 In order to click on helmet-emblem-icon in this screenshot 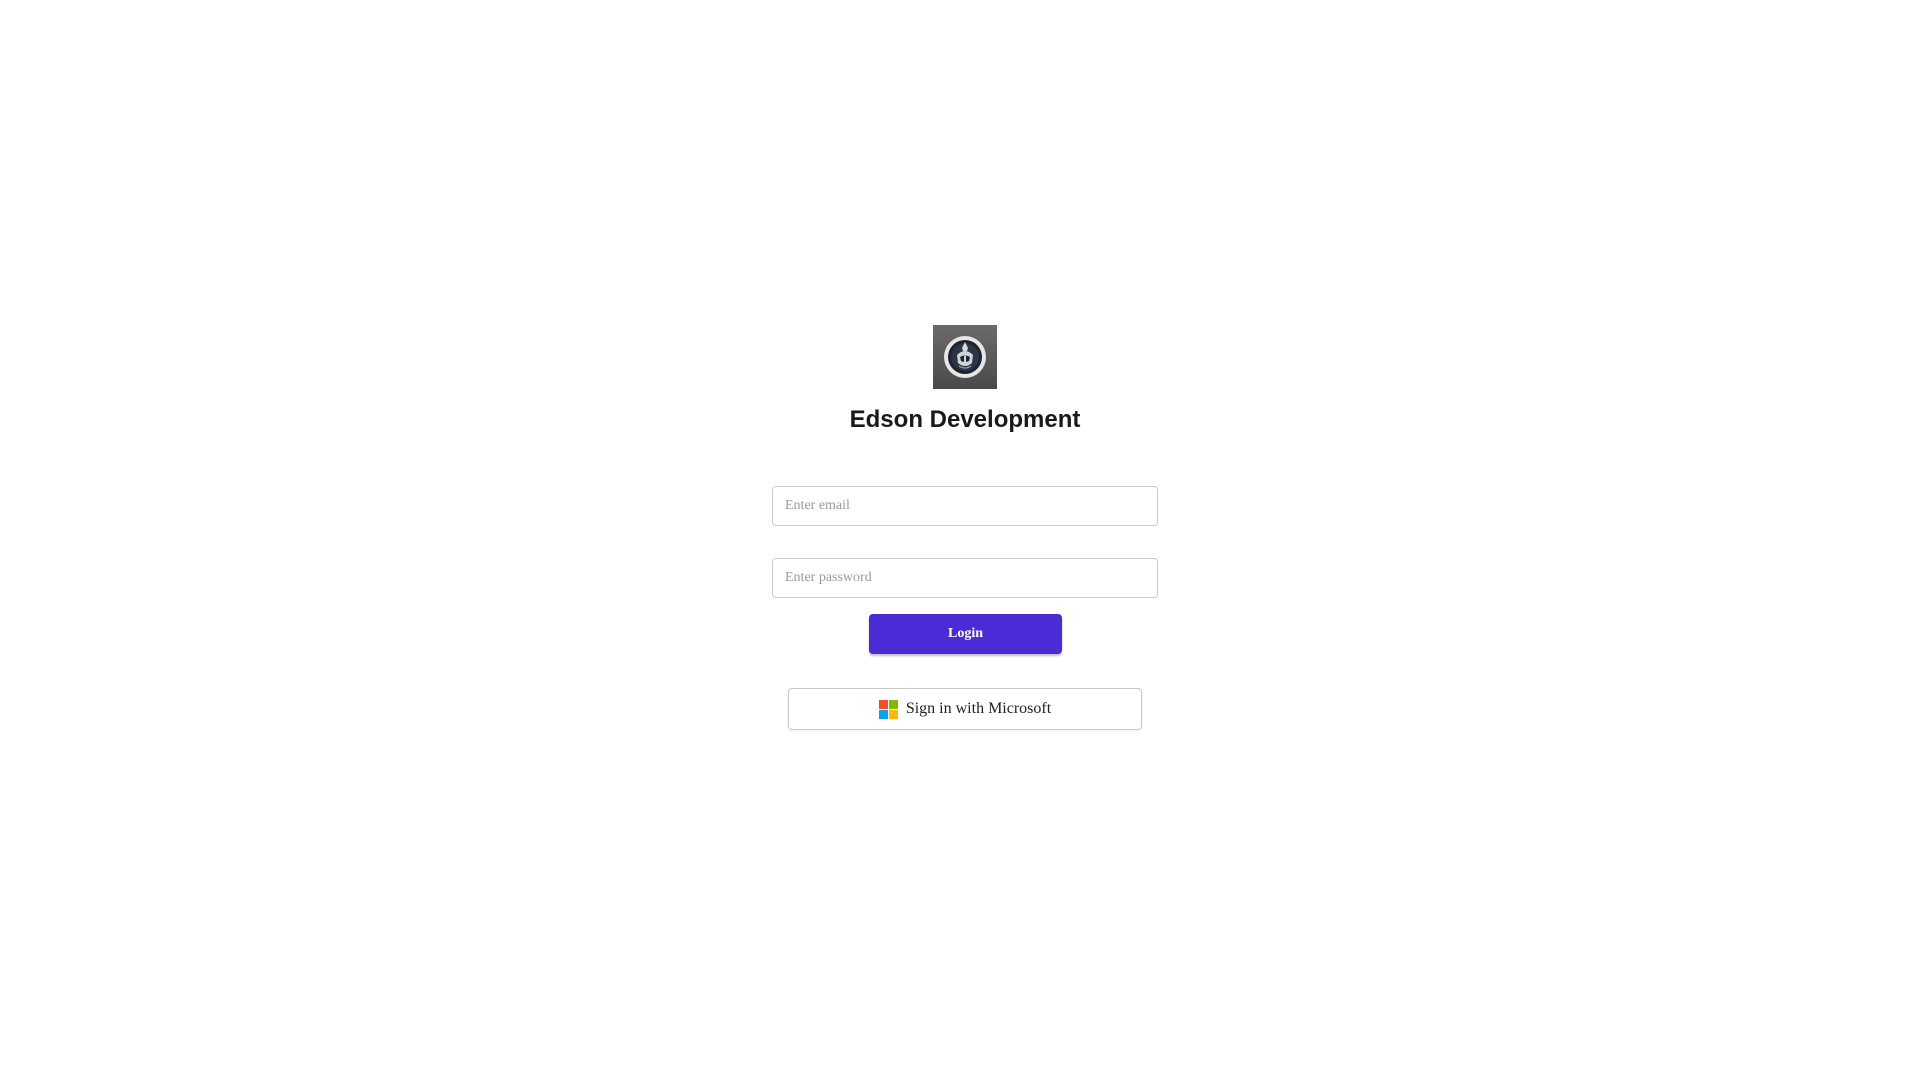, I will do `click(965, 357)`.